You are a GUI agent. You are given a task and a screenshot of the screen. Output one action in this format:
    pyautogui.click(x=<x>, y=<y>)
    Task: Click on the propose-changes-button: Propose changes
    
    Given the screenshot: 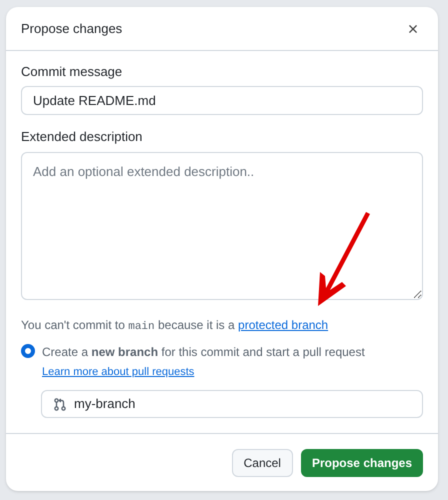 What is the action you would take?
    pyautogui.click(x=361, y=462)
    